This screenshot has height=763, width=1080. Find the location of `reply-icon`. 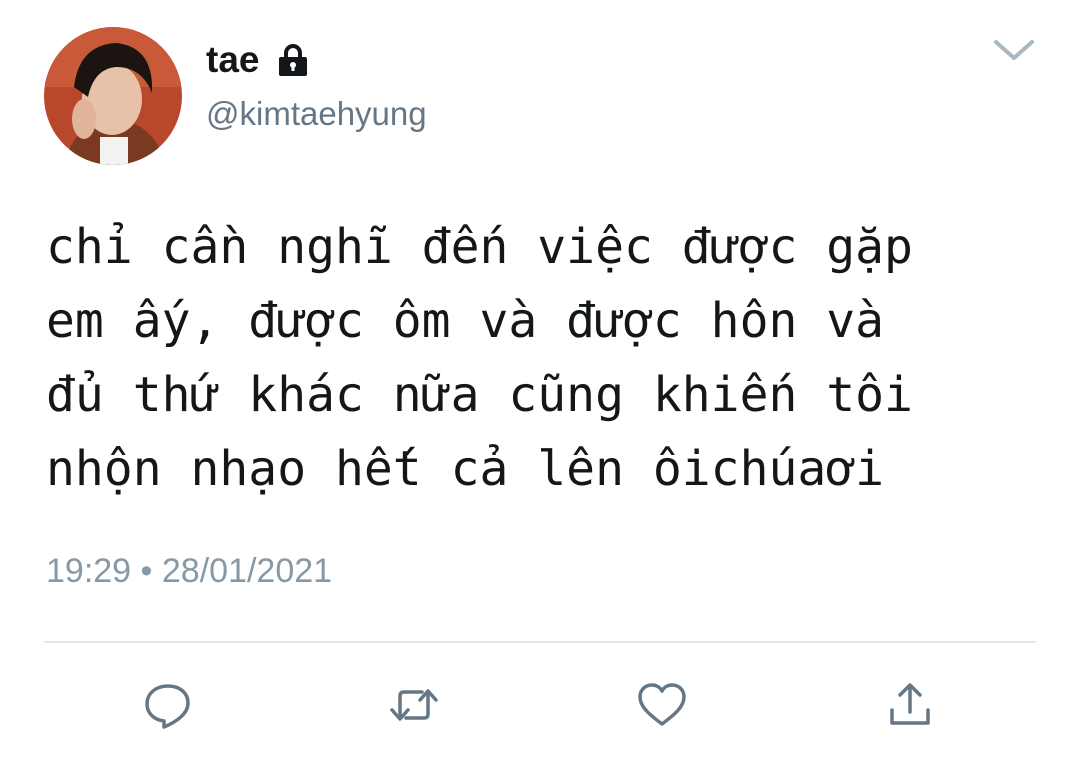

reply-icon is located at coordinates (167, 706).